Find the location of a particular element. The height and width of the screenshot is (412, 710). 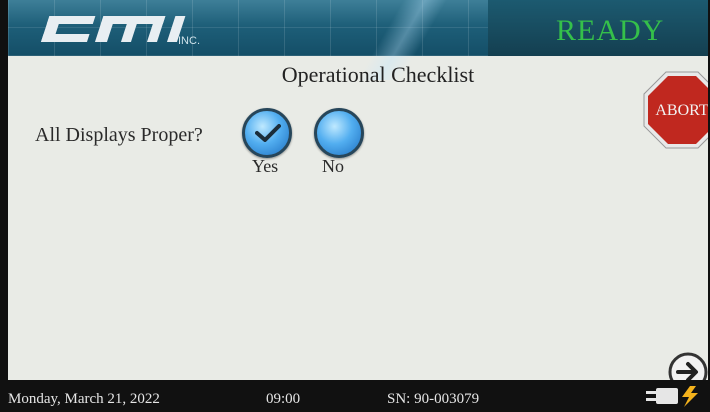

logo-suffix: INC. is located at coordinates (189, 41).